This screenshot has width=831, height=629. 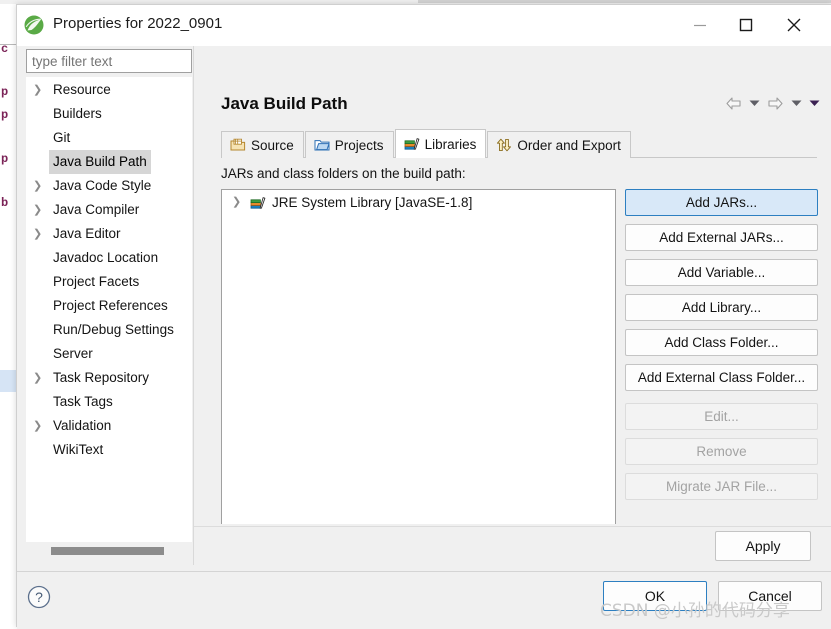 I want to click on sidebar-item-label: Resource, so click(x=82, y=89).